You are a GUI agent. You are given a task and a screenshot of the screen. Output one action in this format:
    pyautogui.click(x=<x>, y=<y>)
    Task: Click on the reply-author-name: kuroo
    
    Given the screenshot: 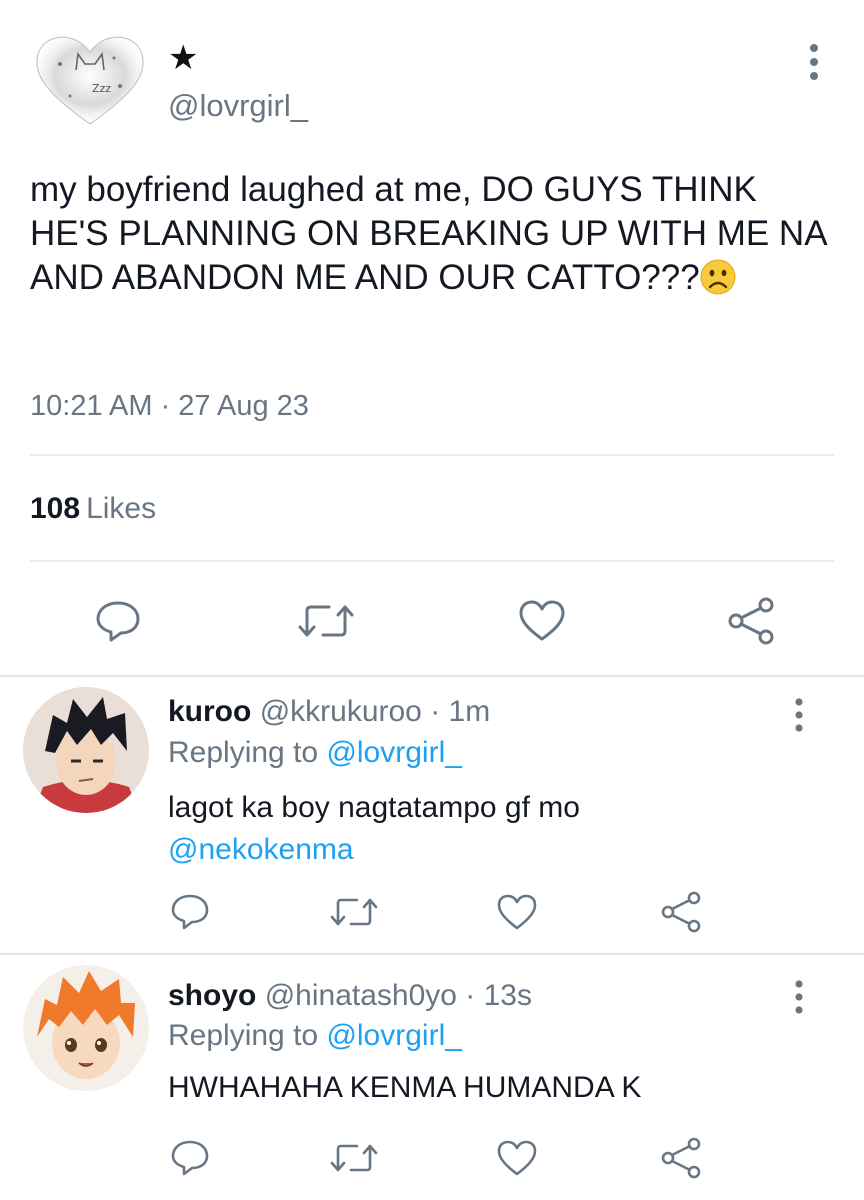 What is the action you would take?
    pyautogui.click(x=209, y=711)
    